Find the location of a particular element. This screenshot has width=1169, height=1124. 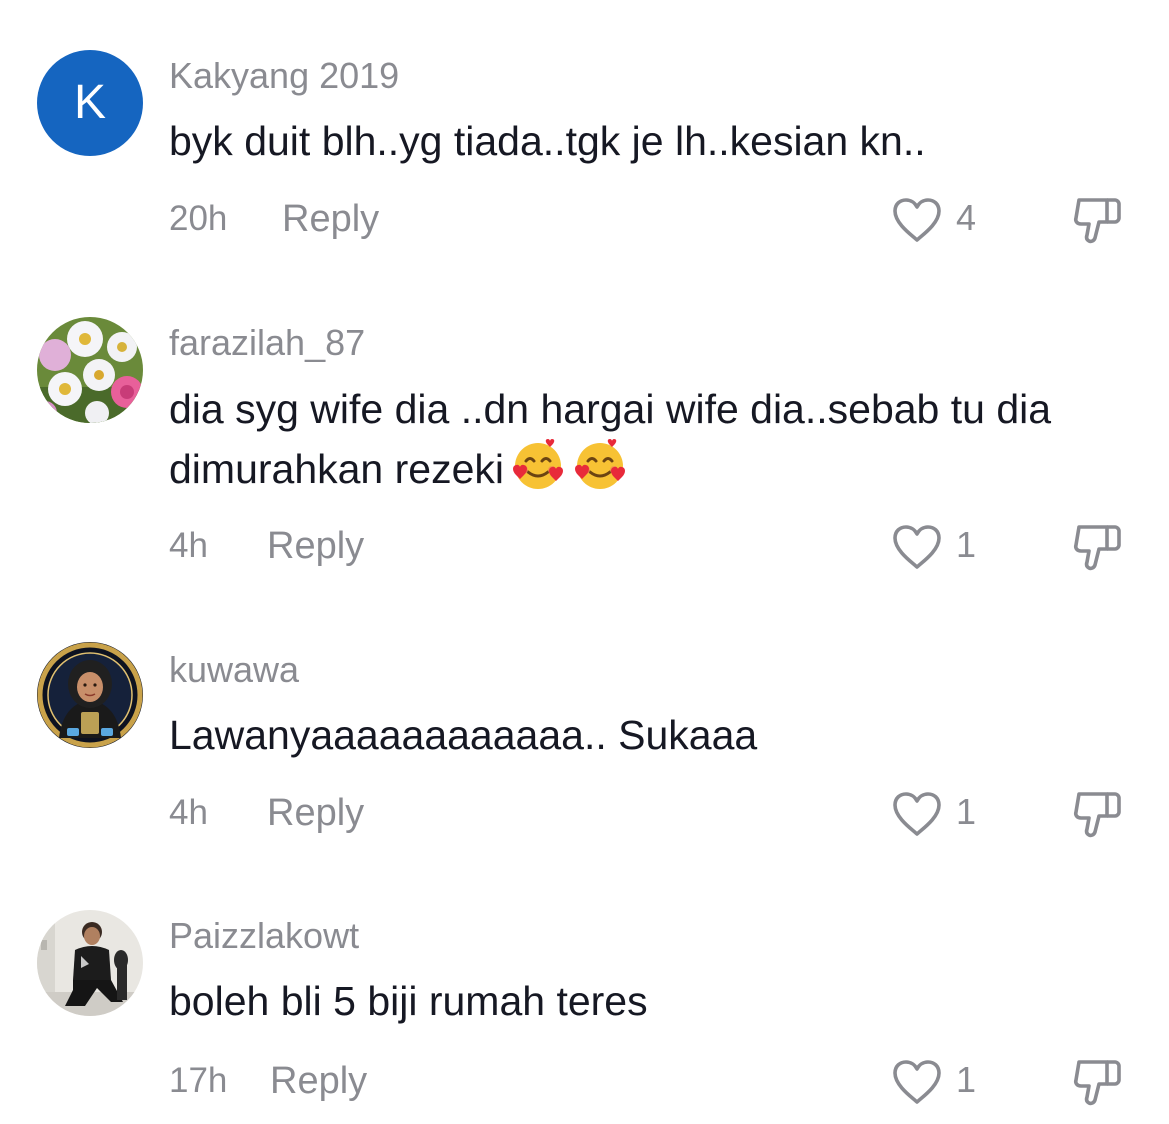

avatar: K is located at coordinates (90, 103).